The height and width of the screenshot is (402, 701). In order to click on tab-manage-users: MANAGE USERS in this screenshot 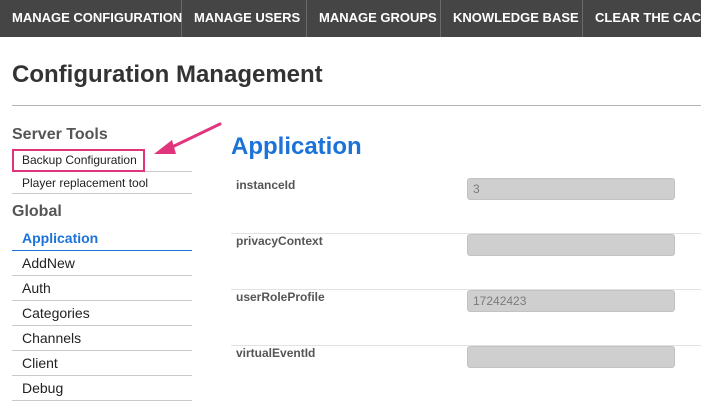, I will do `click(244, 18)`.